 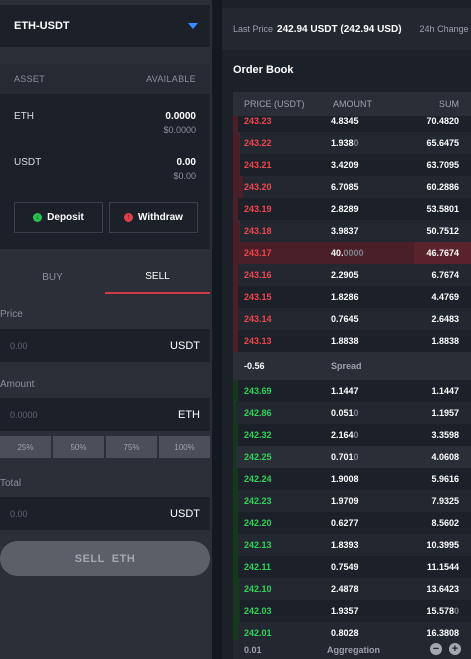 I want to click on last-price-label: Last Price, so click(x=253, y=29).